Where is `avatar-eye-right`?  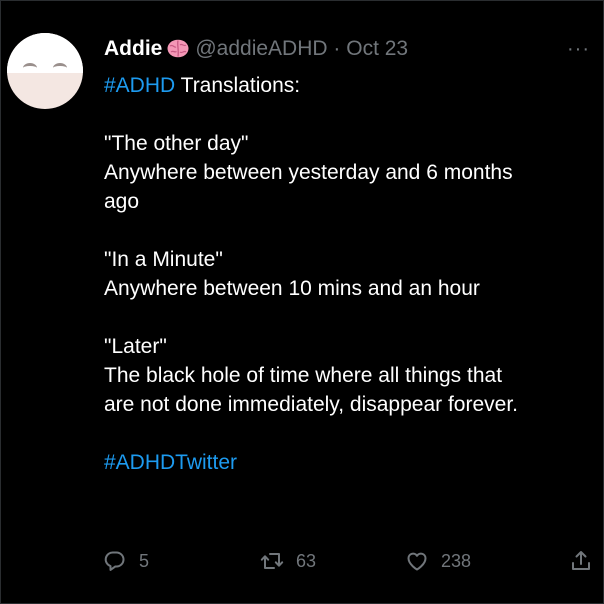
avatar-eye-right is located at coordinates (60, 68).